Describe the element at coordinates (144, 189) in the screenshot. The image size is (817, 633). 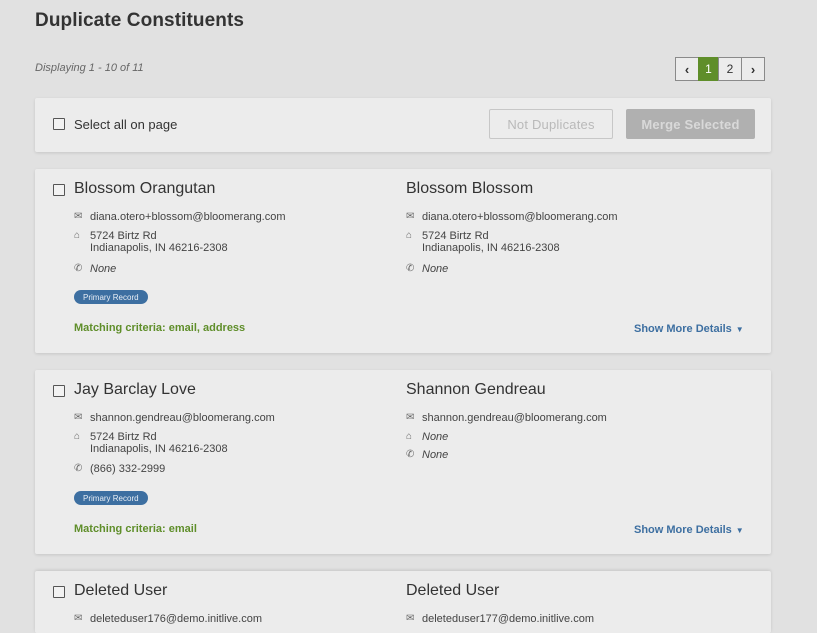
I see `left-constituent-name: Blossom Orangutan` at that location.